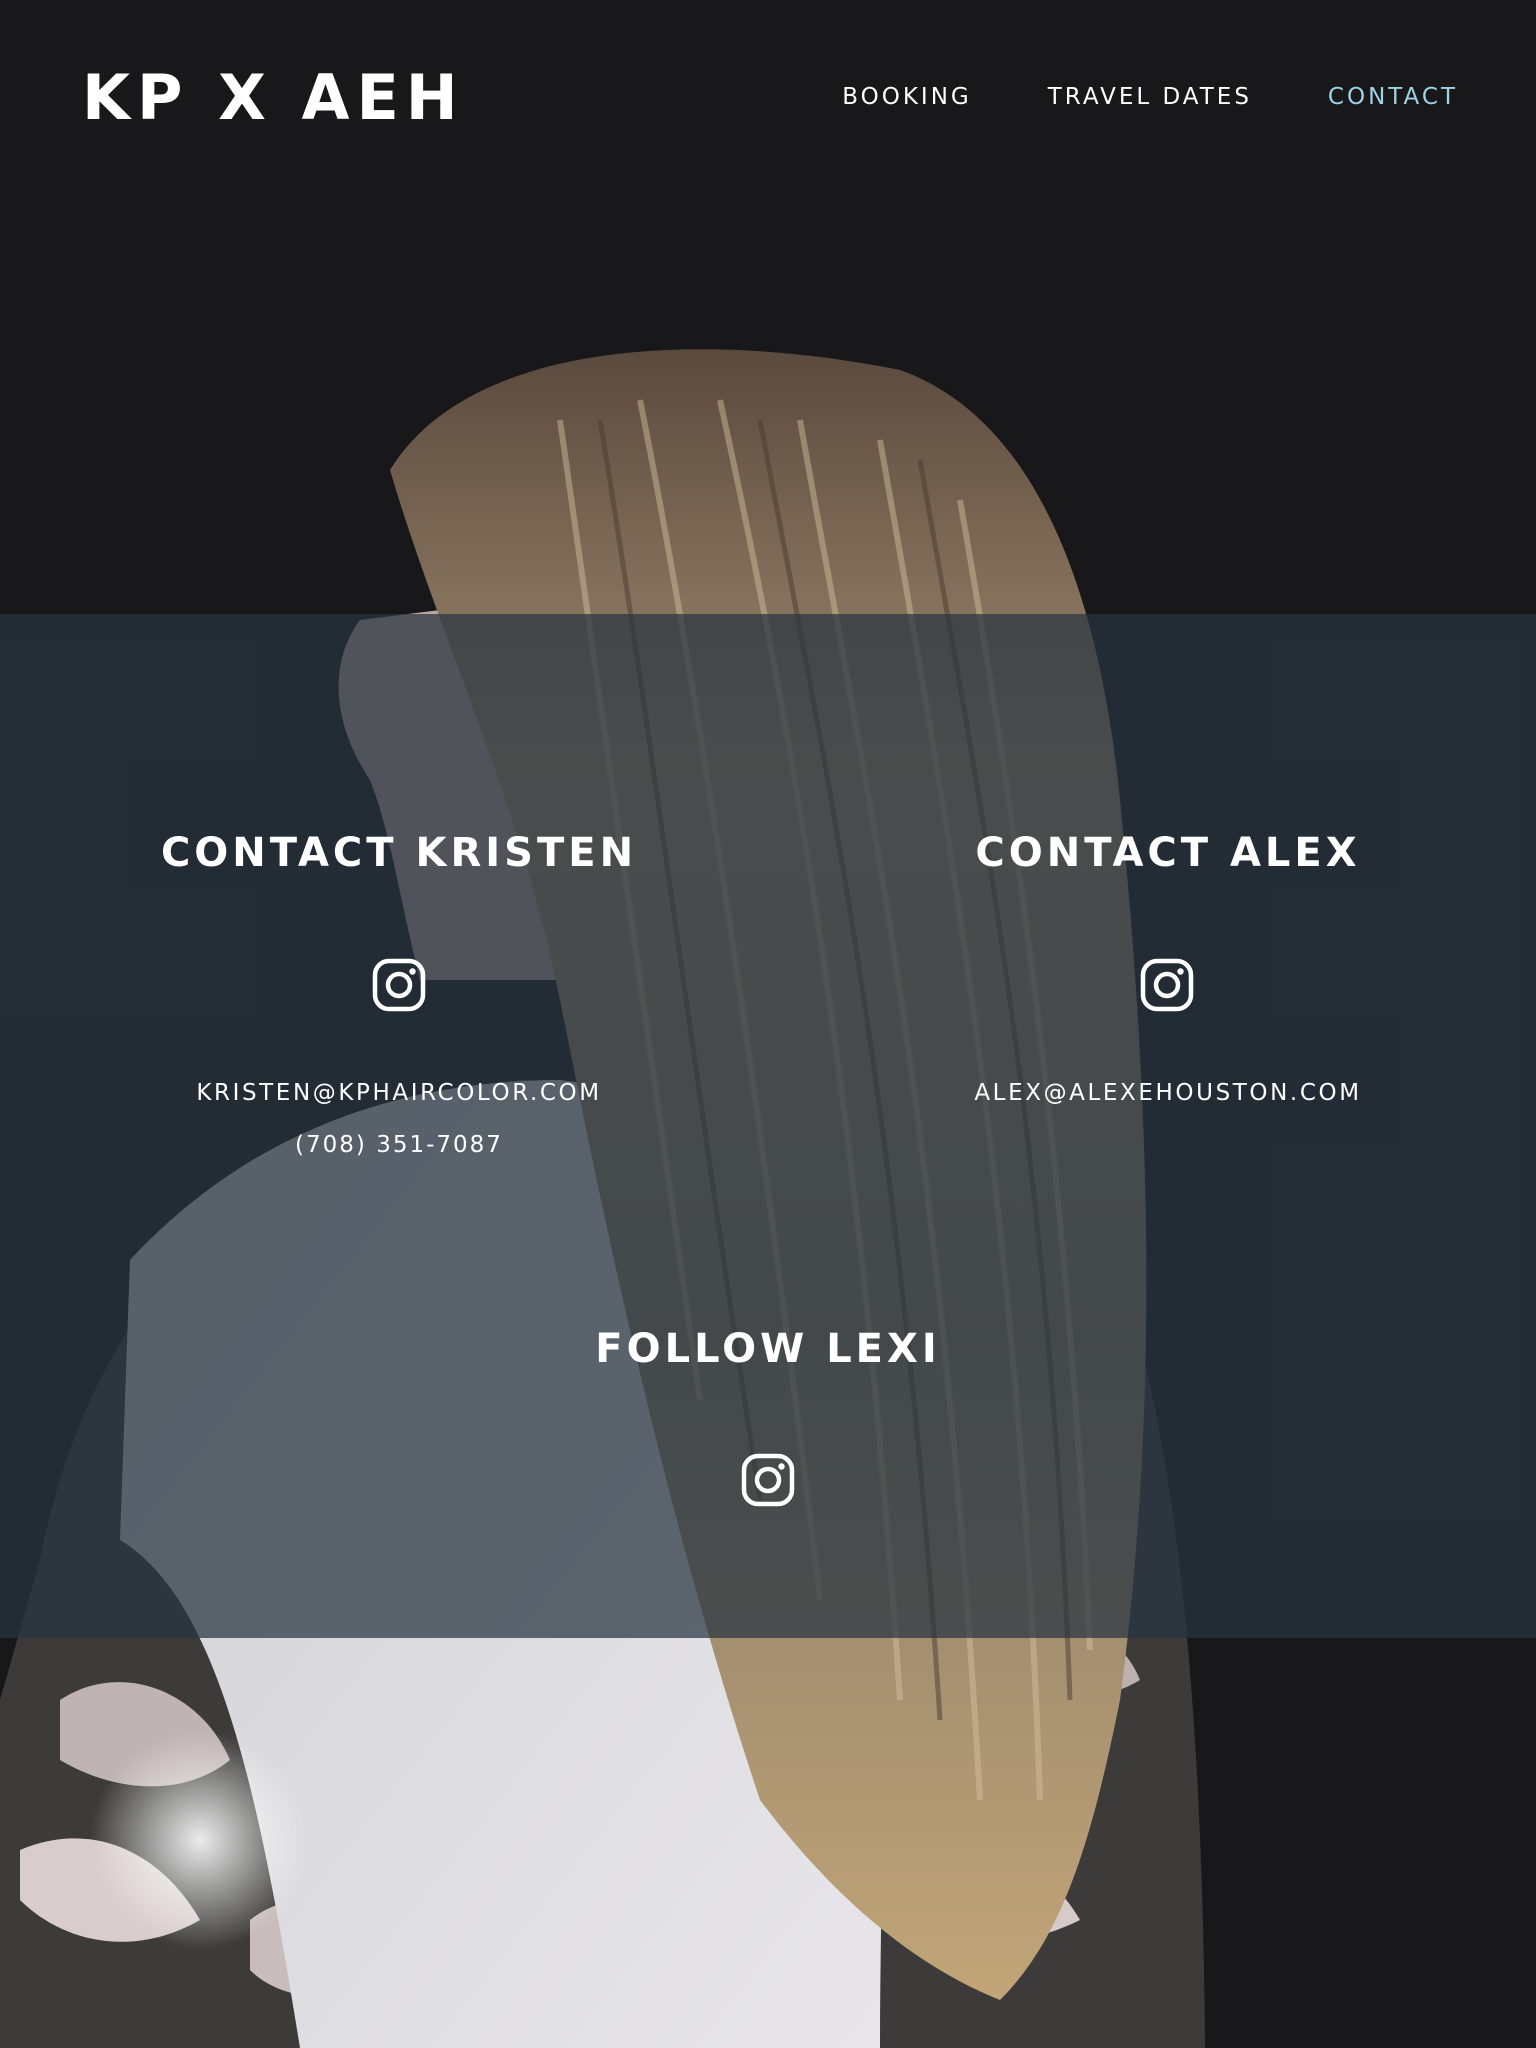  What do you see at coordinates (399, 1145) in the screenshot?
I see `kristen-phone: (708) 351-7087` at bounding box center [399, 1145].